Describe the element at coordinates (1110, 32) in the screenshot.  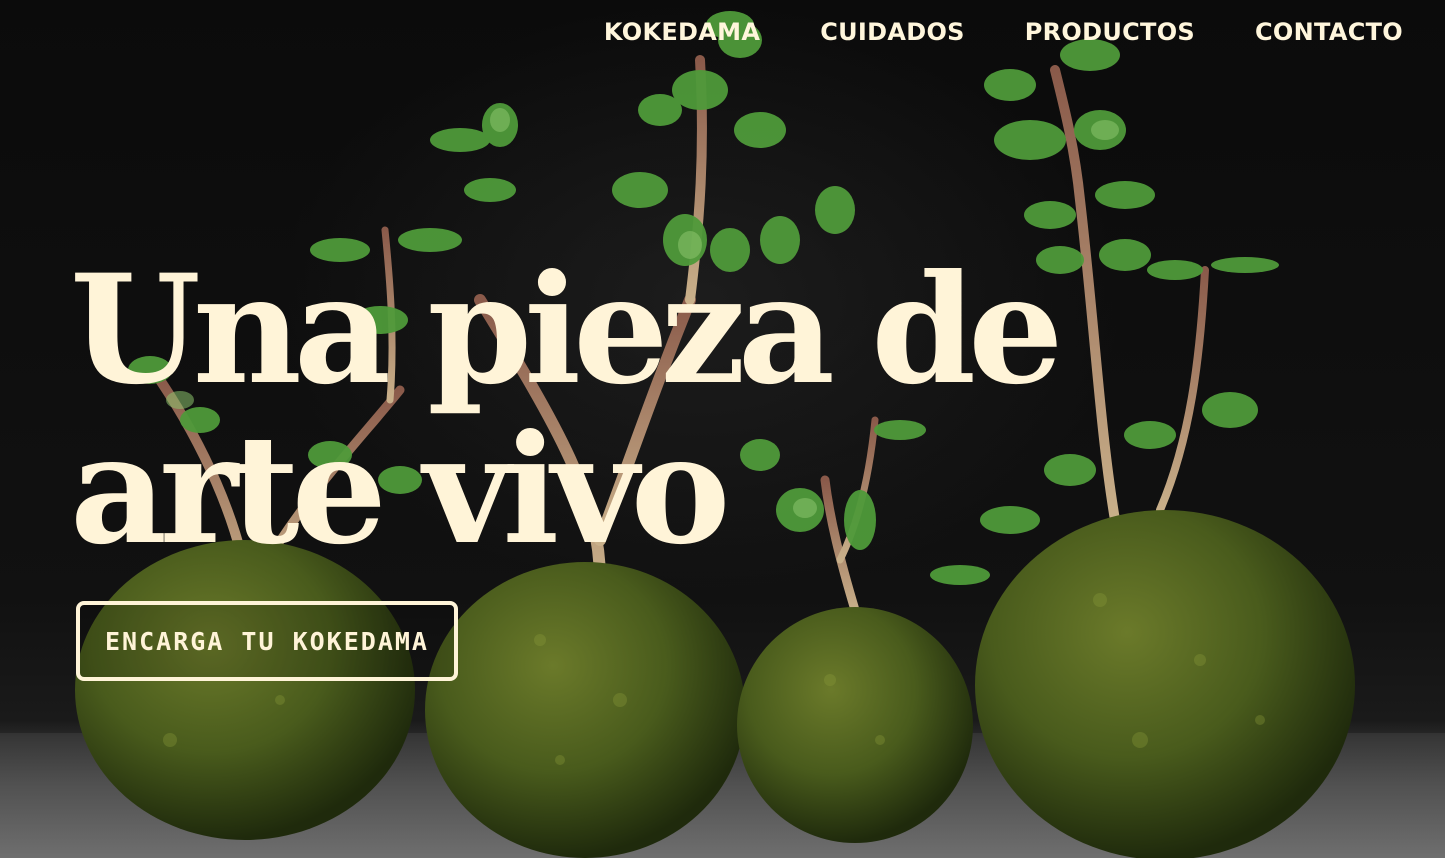
I see `nav-item-productos: PRODUCTOS` at that location.